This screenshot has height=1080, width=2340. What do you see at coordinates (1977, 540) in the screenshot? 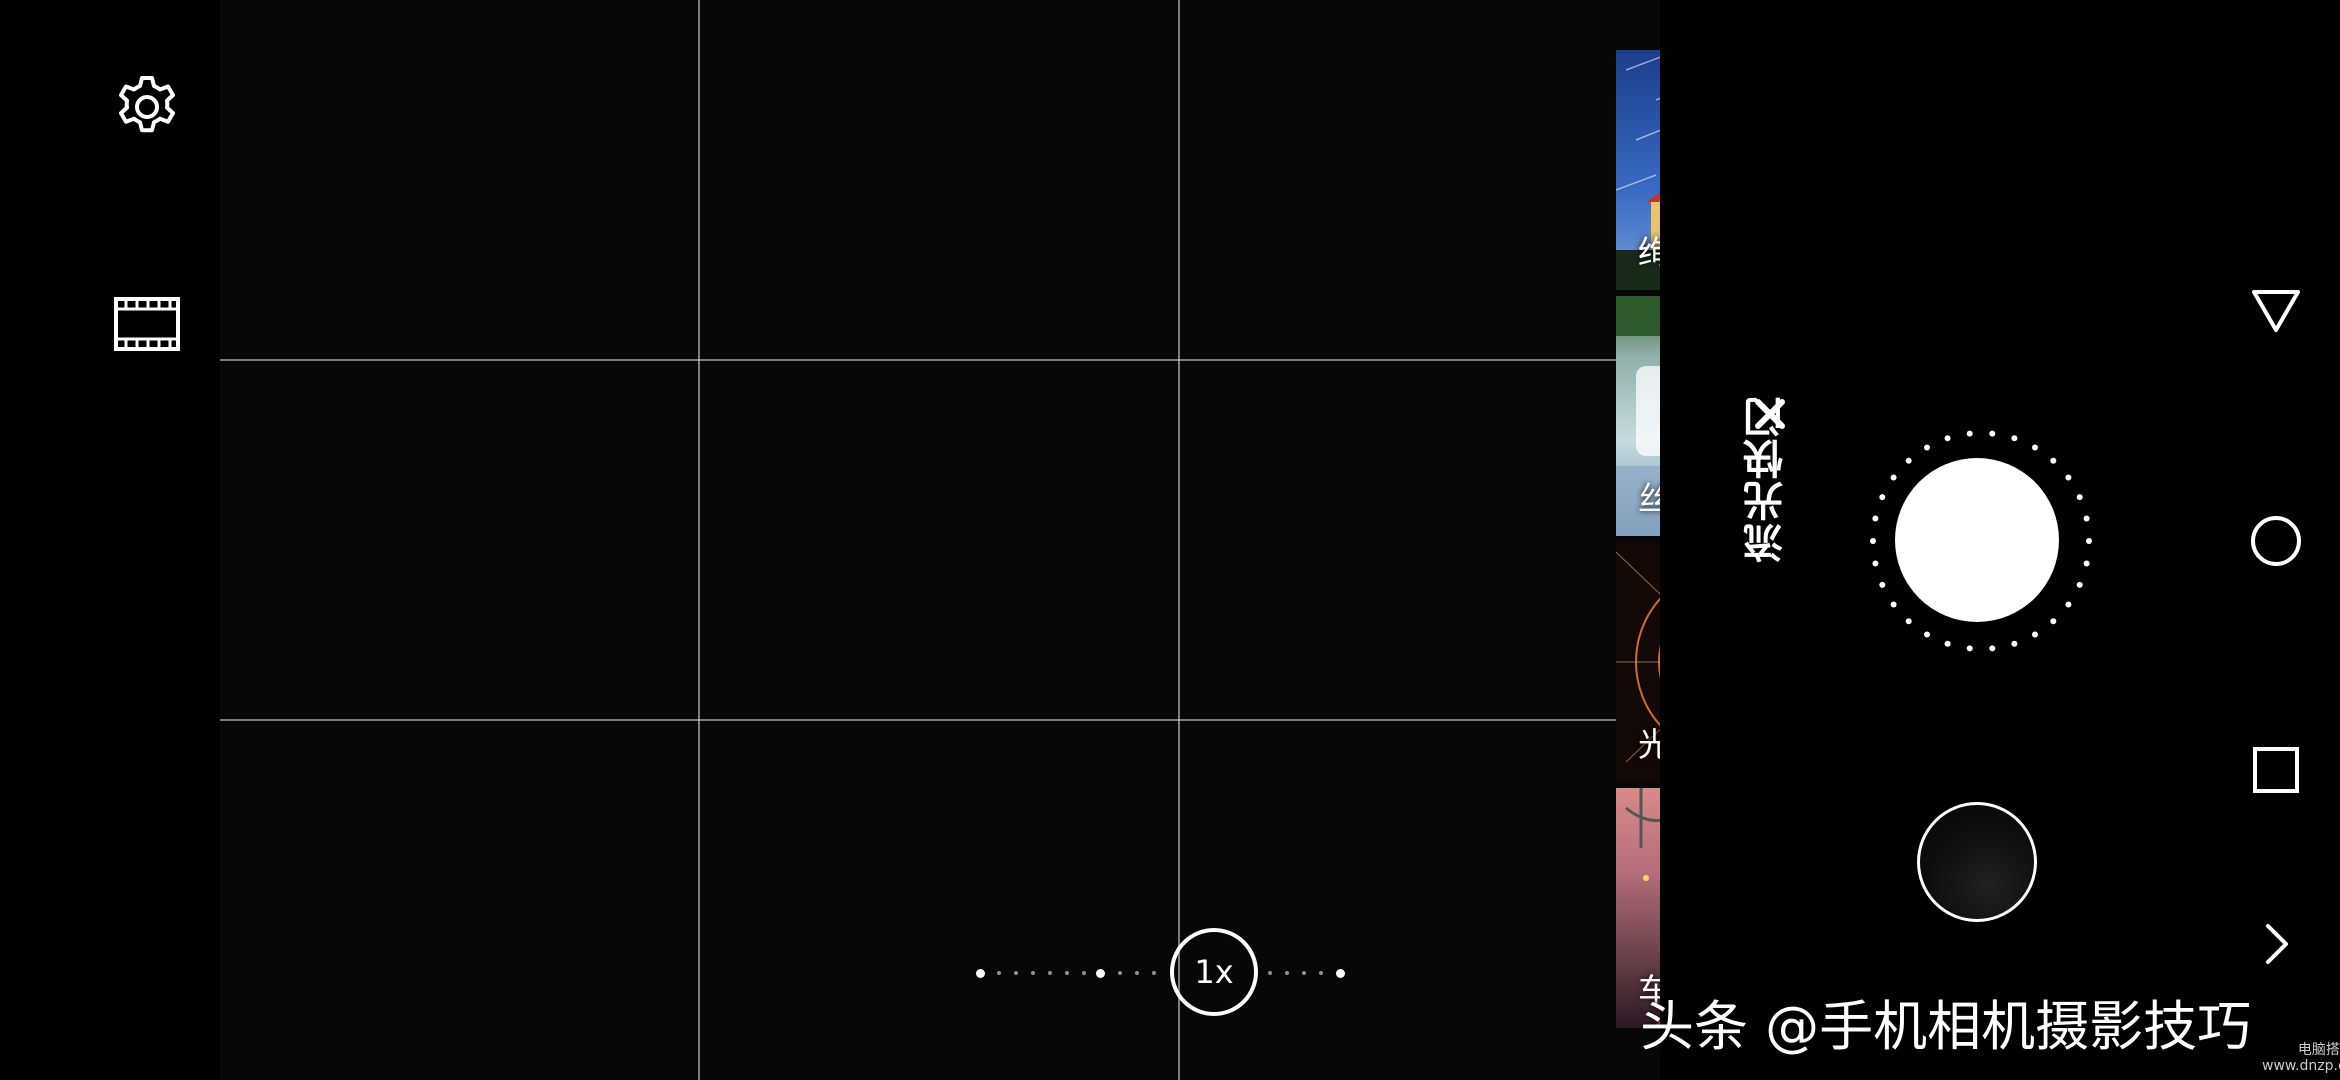
I see `shutter-button` at bounding box center [1977, 540].